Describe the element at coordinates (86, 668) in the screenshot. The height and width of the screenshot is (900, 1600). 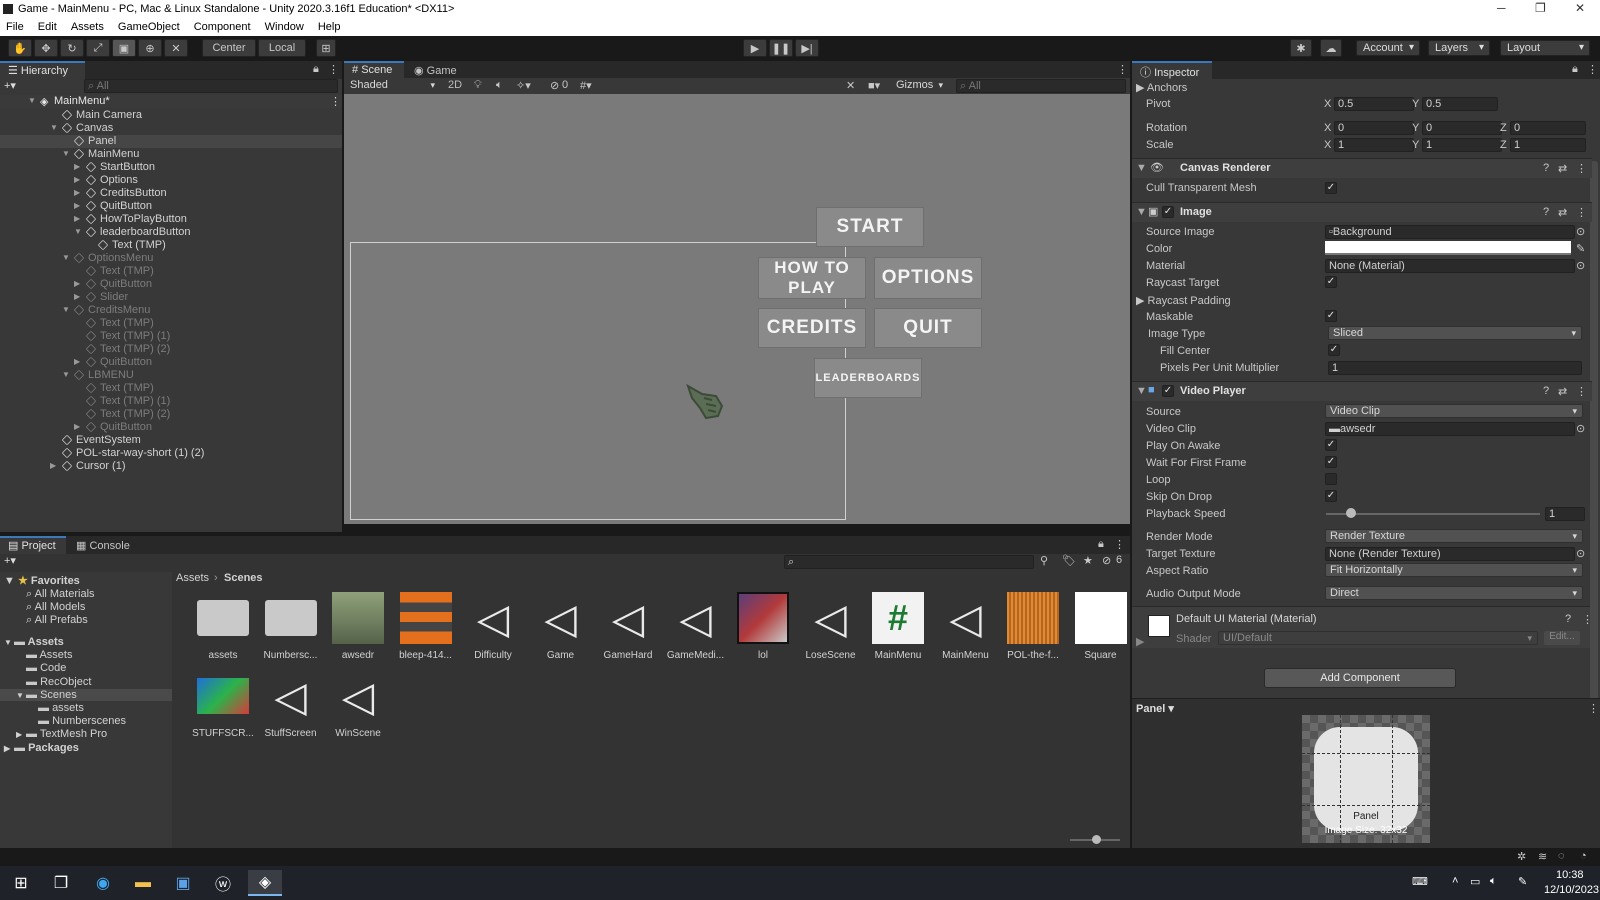
I see `folder-tree-item: ▬ Code` at that location.